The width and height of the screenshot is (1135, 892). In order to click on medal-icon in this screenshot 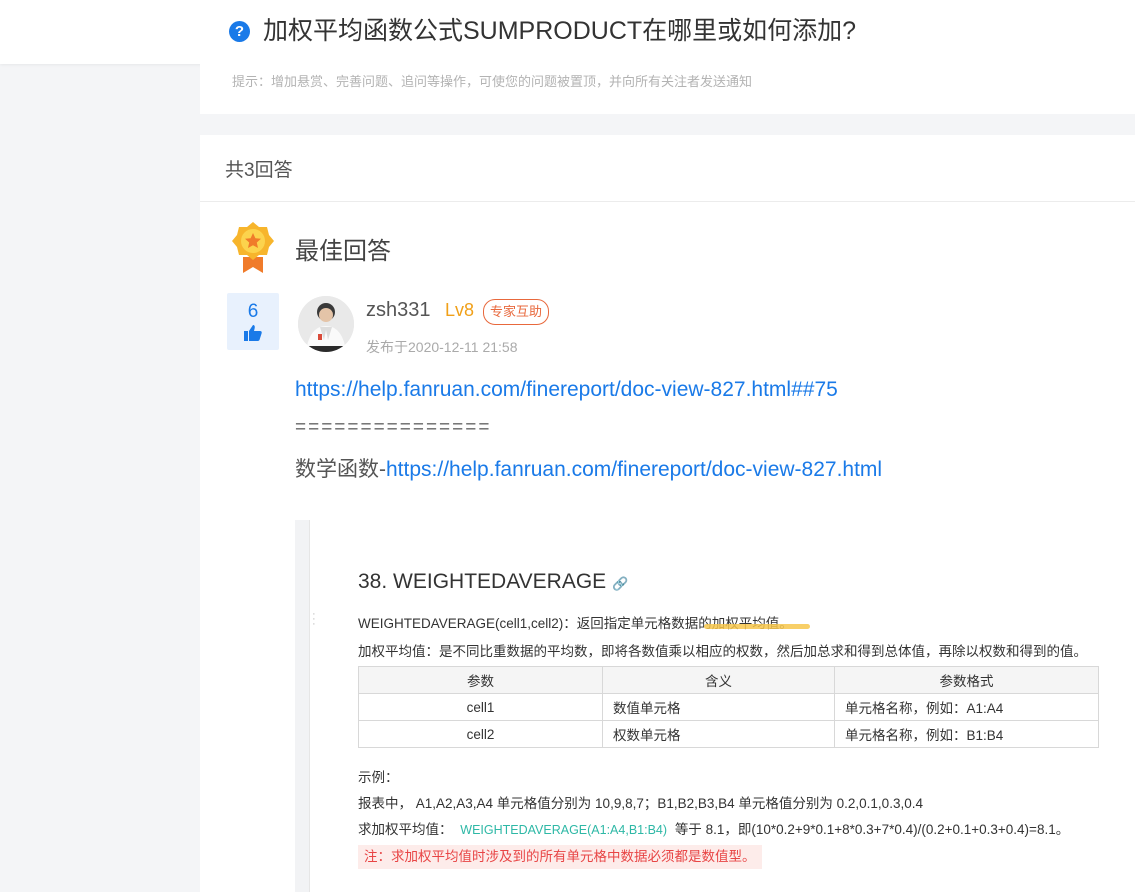, I will do `click(253, 247)`.